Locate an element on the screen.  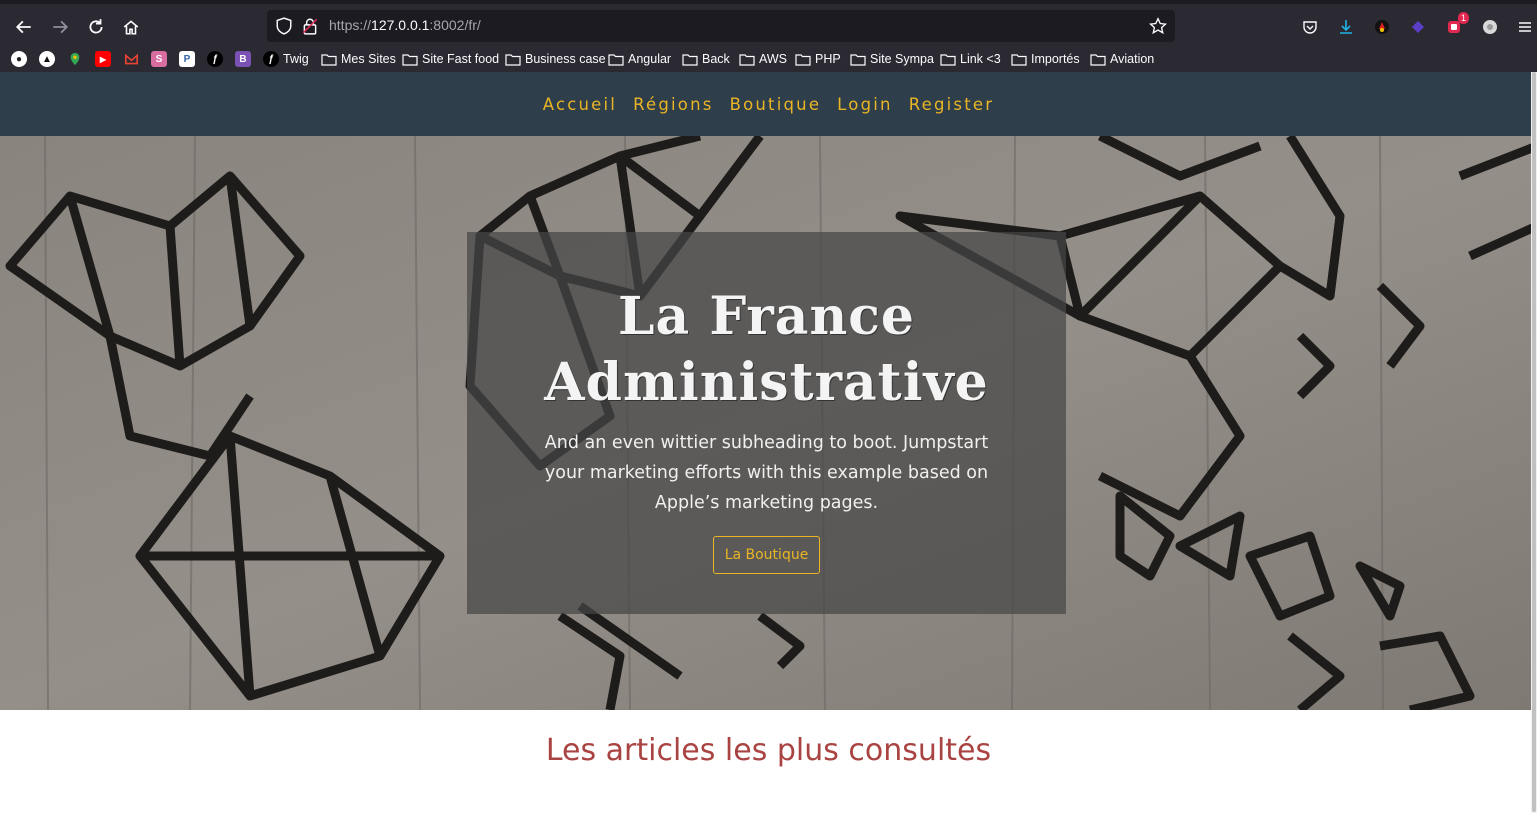
boutique-button: La Boutique is located at coordinates (766, 555).